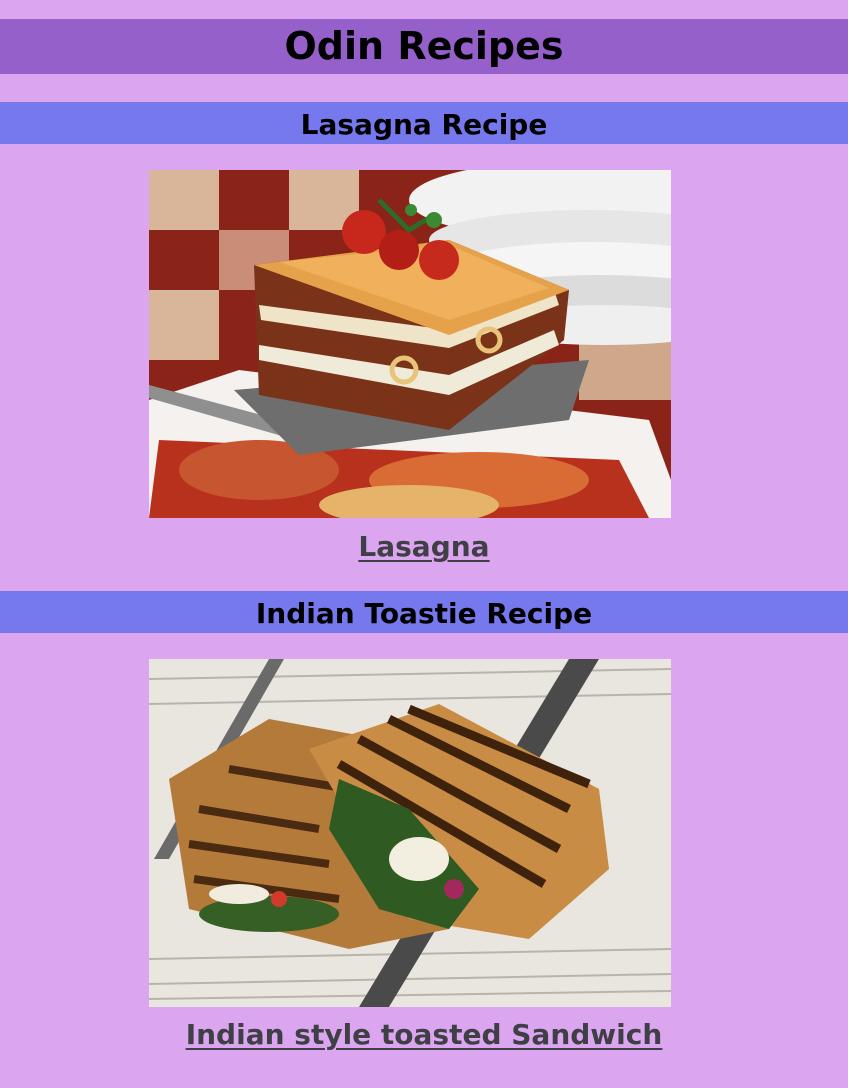 This screenshot has width=848, height=1088. I want to click on page-title: Odin Recipes, so click(424, 46).